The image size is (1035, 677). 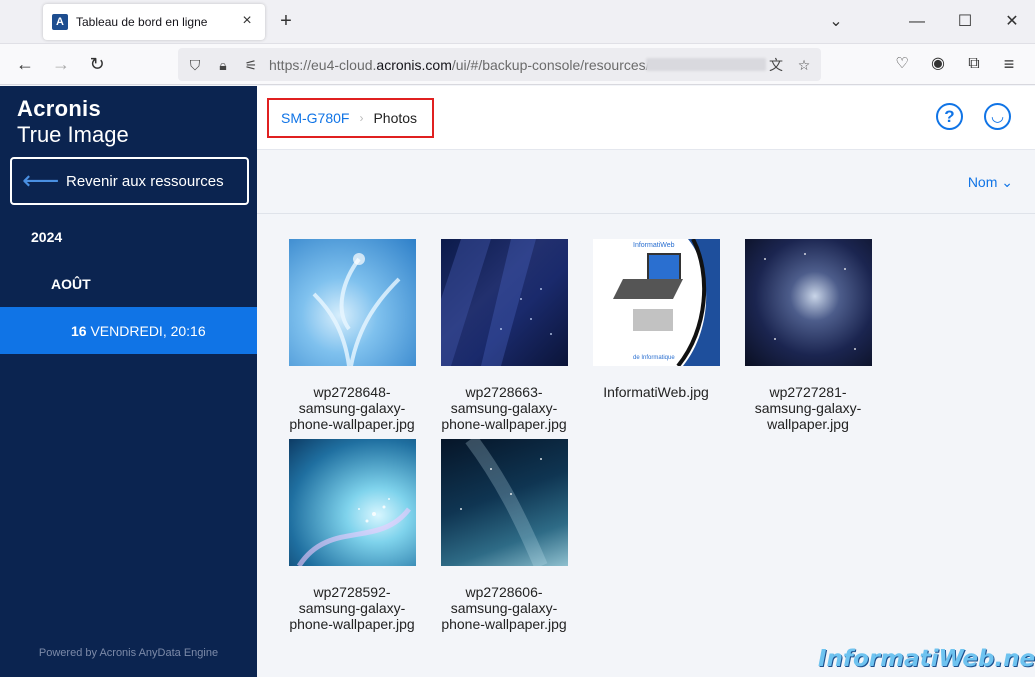 I want to click on file-item: wp2727281- samsung-galaxy-wallpaper.jpg, so click(x=808, y=335).